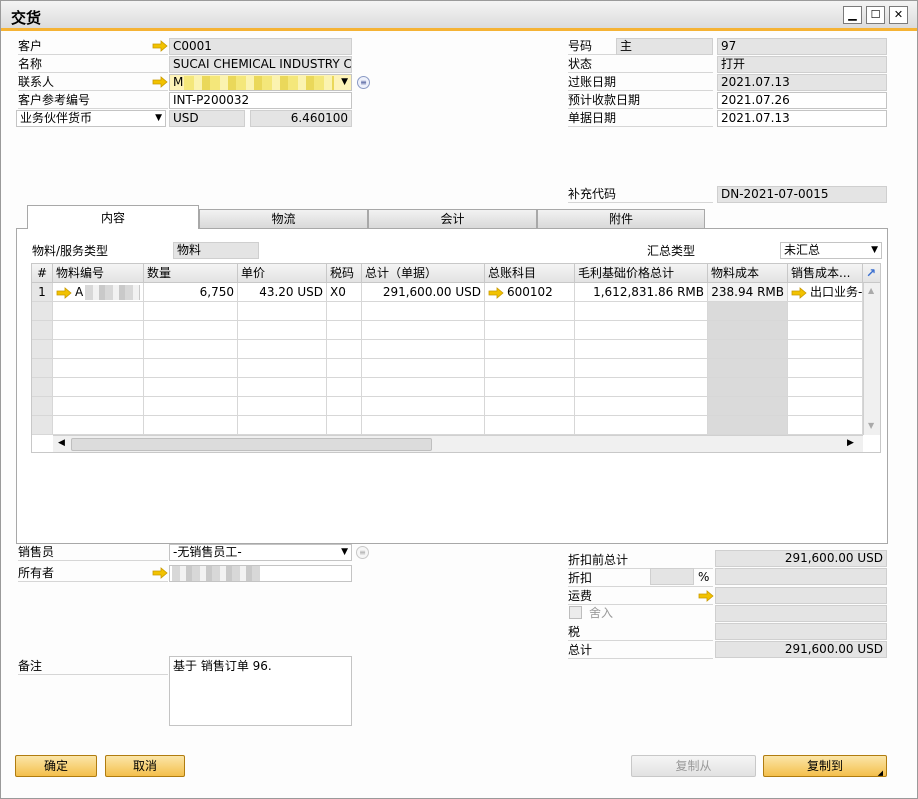  Describe the element at coordinates (802, 82) in the screenshot. I see `posting-date-field: 2021.07.13` at that location.